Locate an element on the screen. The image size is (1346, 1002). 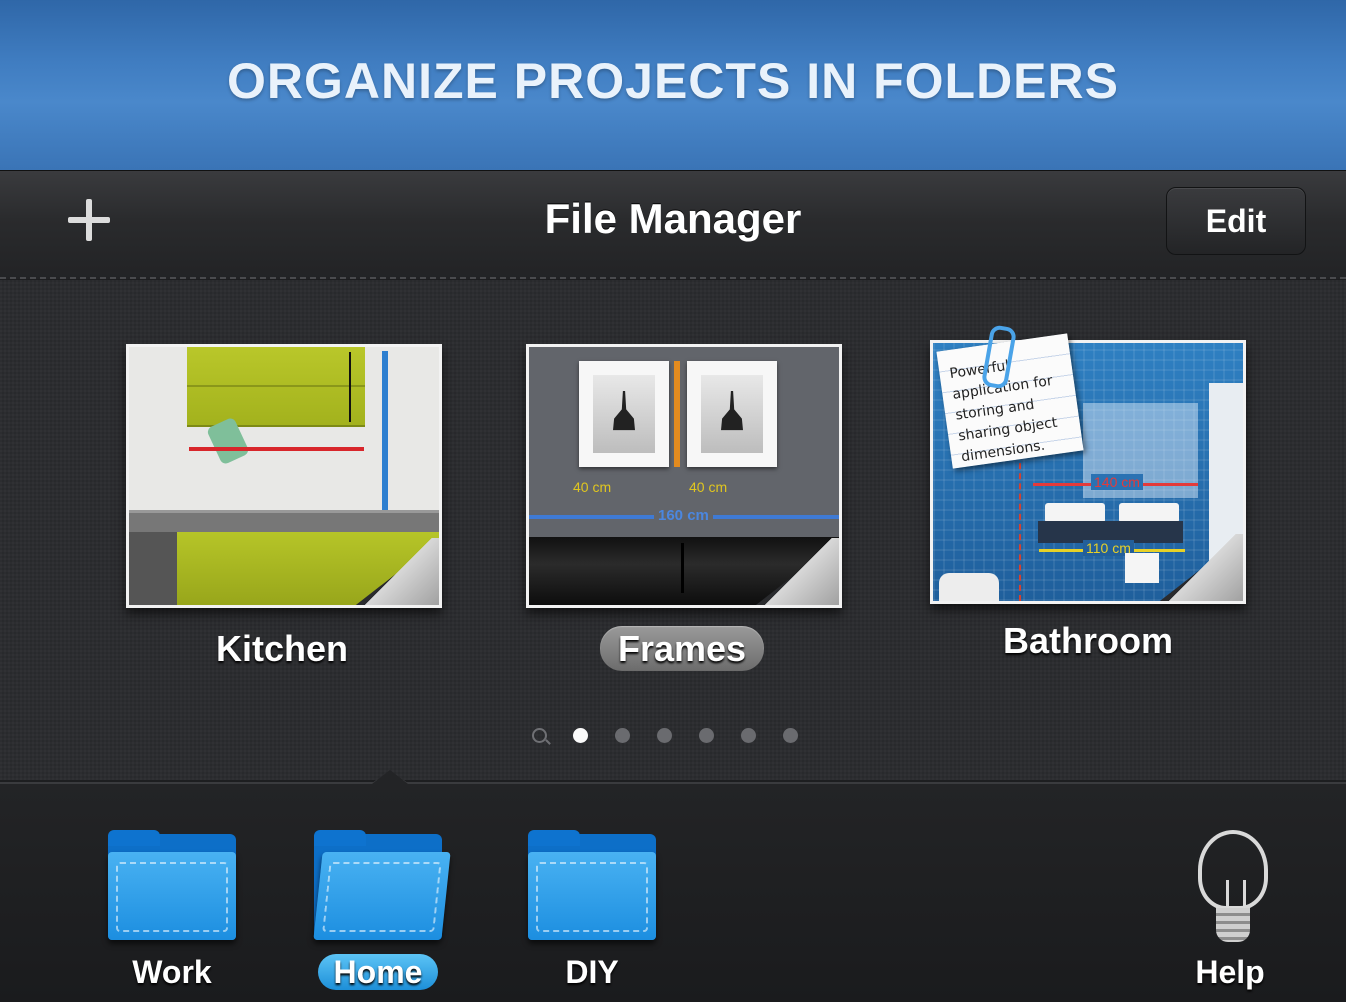
page-indicator is located at coordinates (673, 736).